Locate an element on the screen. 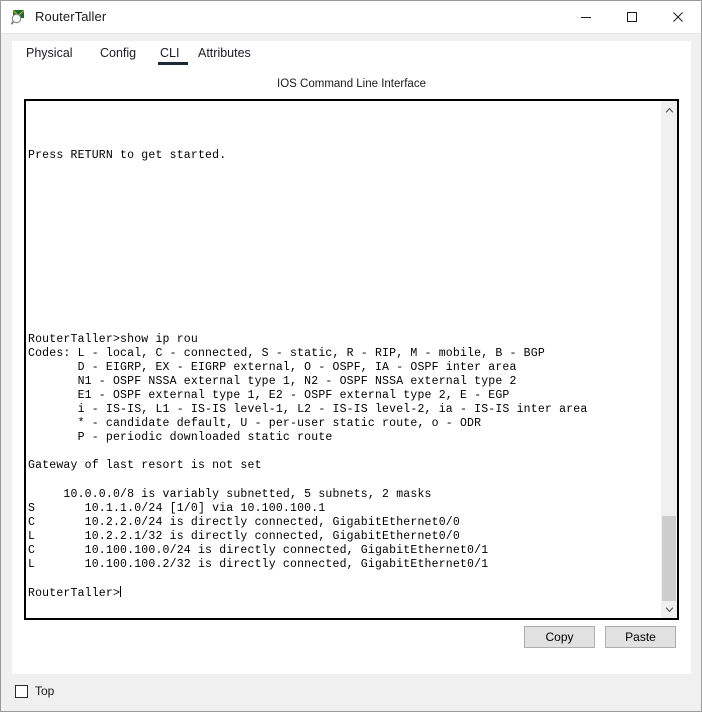 The image size is (702, 712). top-checkbox is located at coordinates (21, 691).